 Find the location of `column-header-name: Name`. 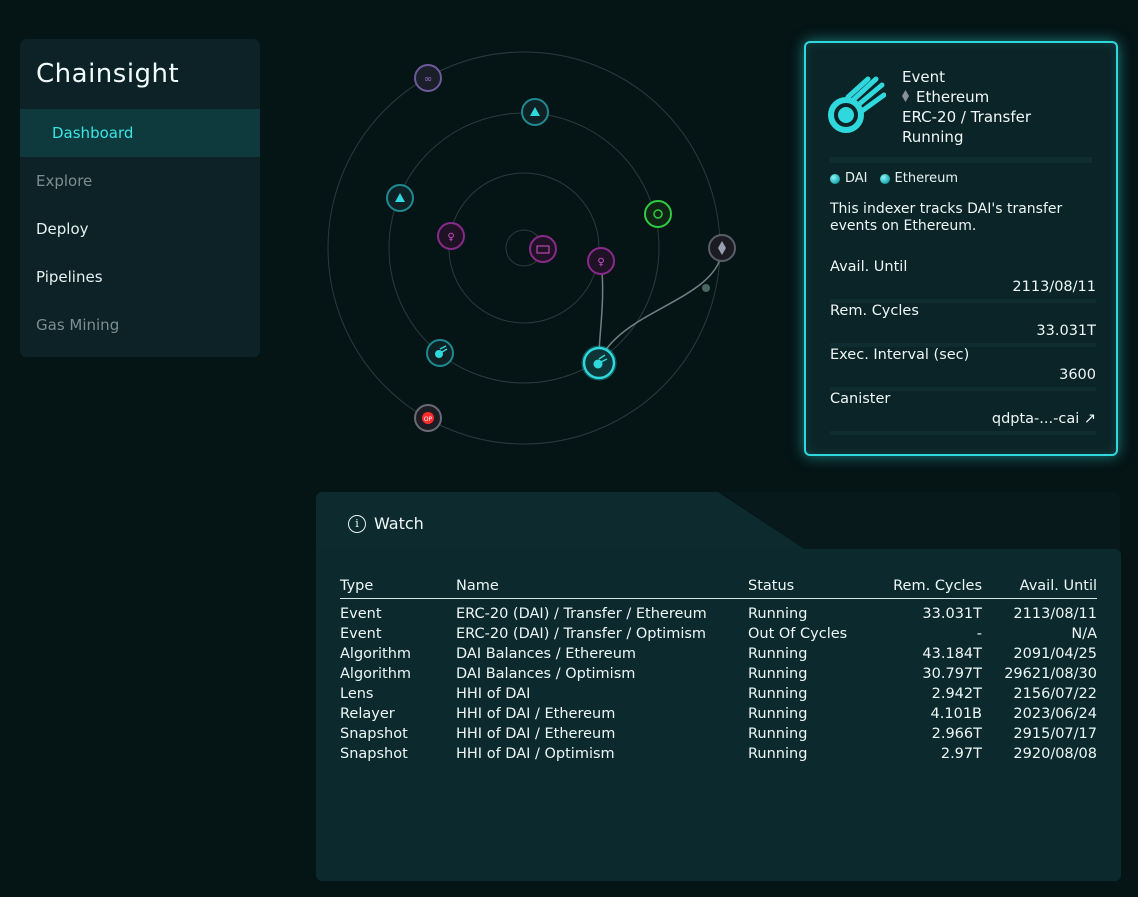

column-header-name: Name is located at coordinates (602, 587).